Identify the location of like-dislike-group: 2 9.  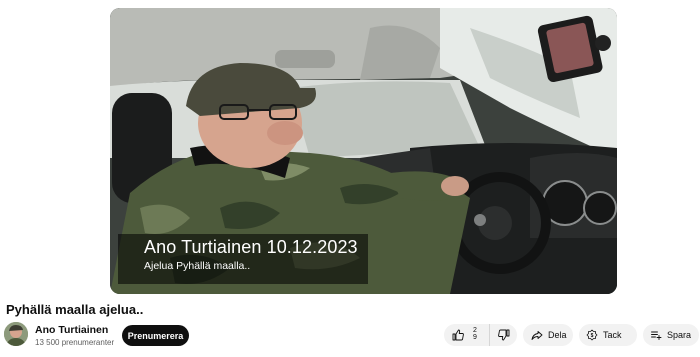
(480, 335).